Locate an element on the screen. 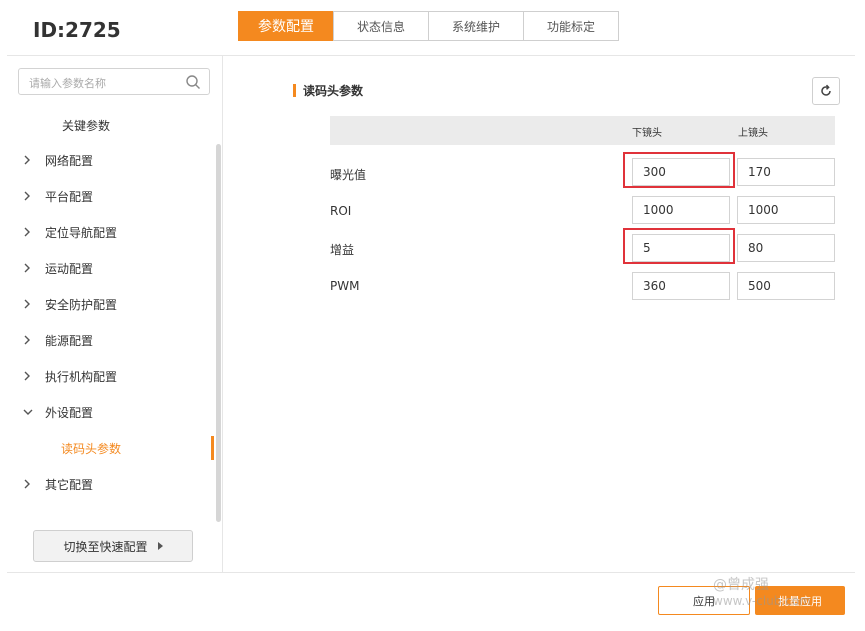 The width and height of the screenshot is (865, 631). sidebar-item-label: 能源配置 is located at coordinates (69, 340).